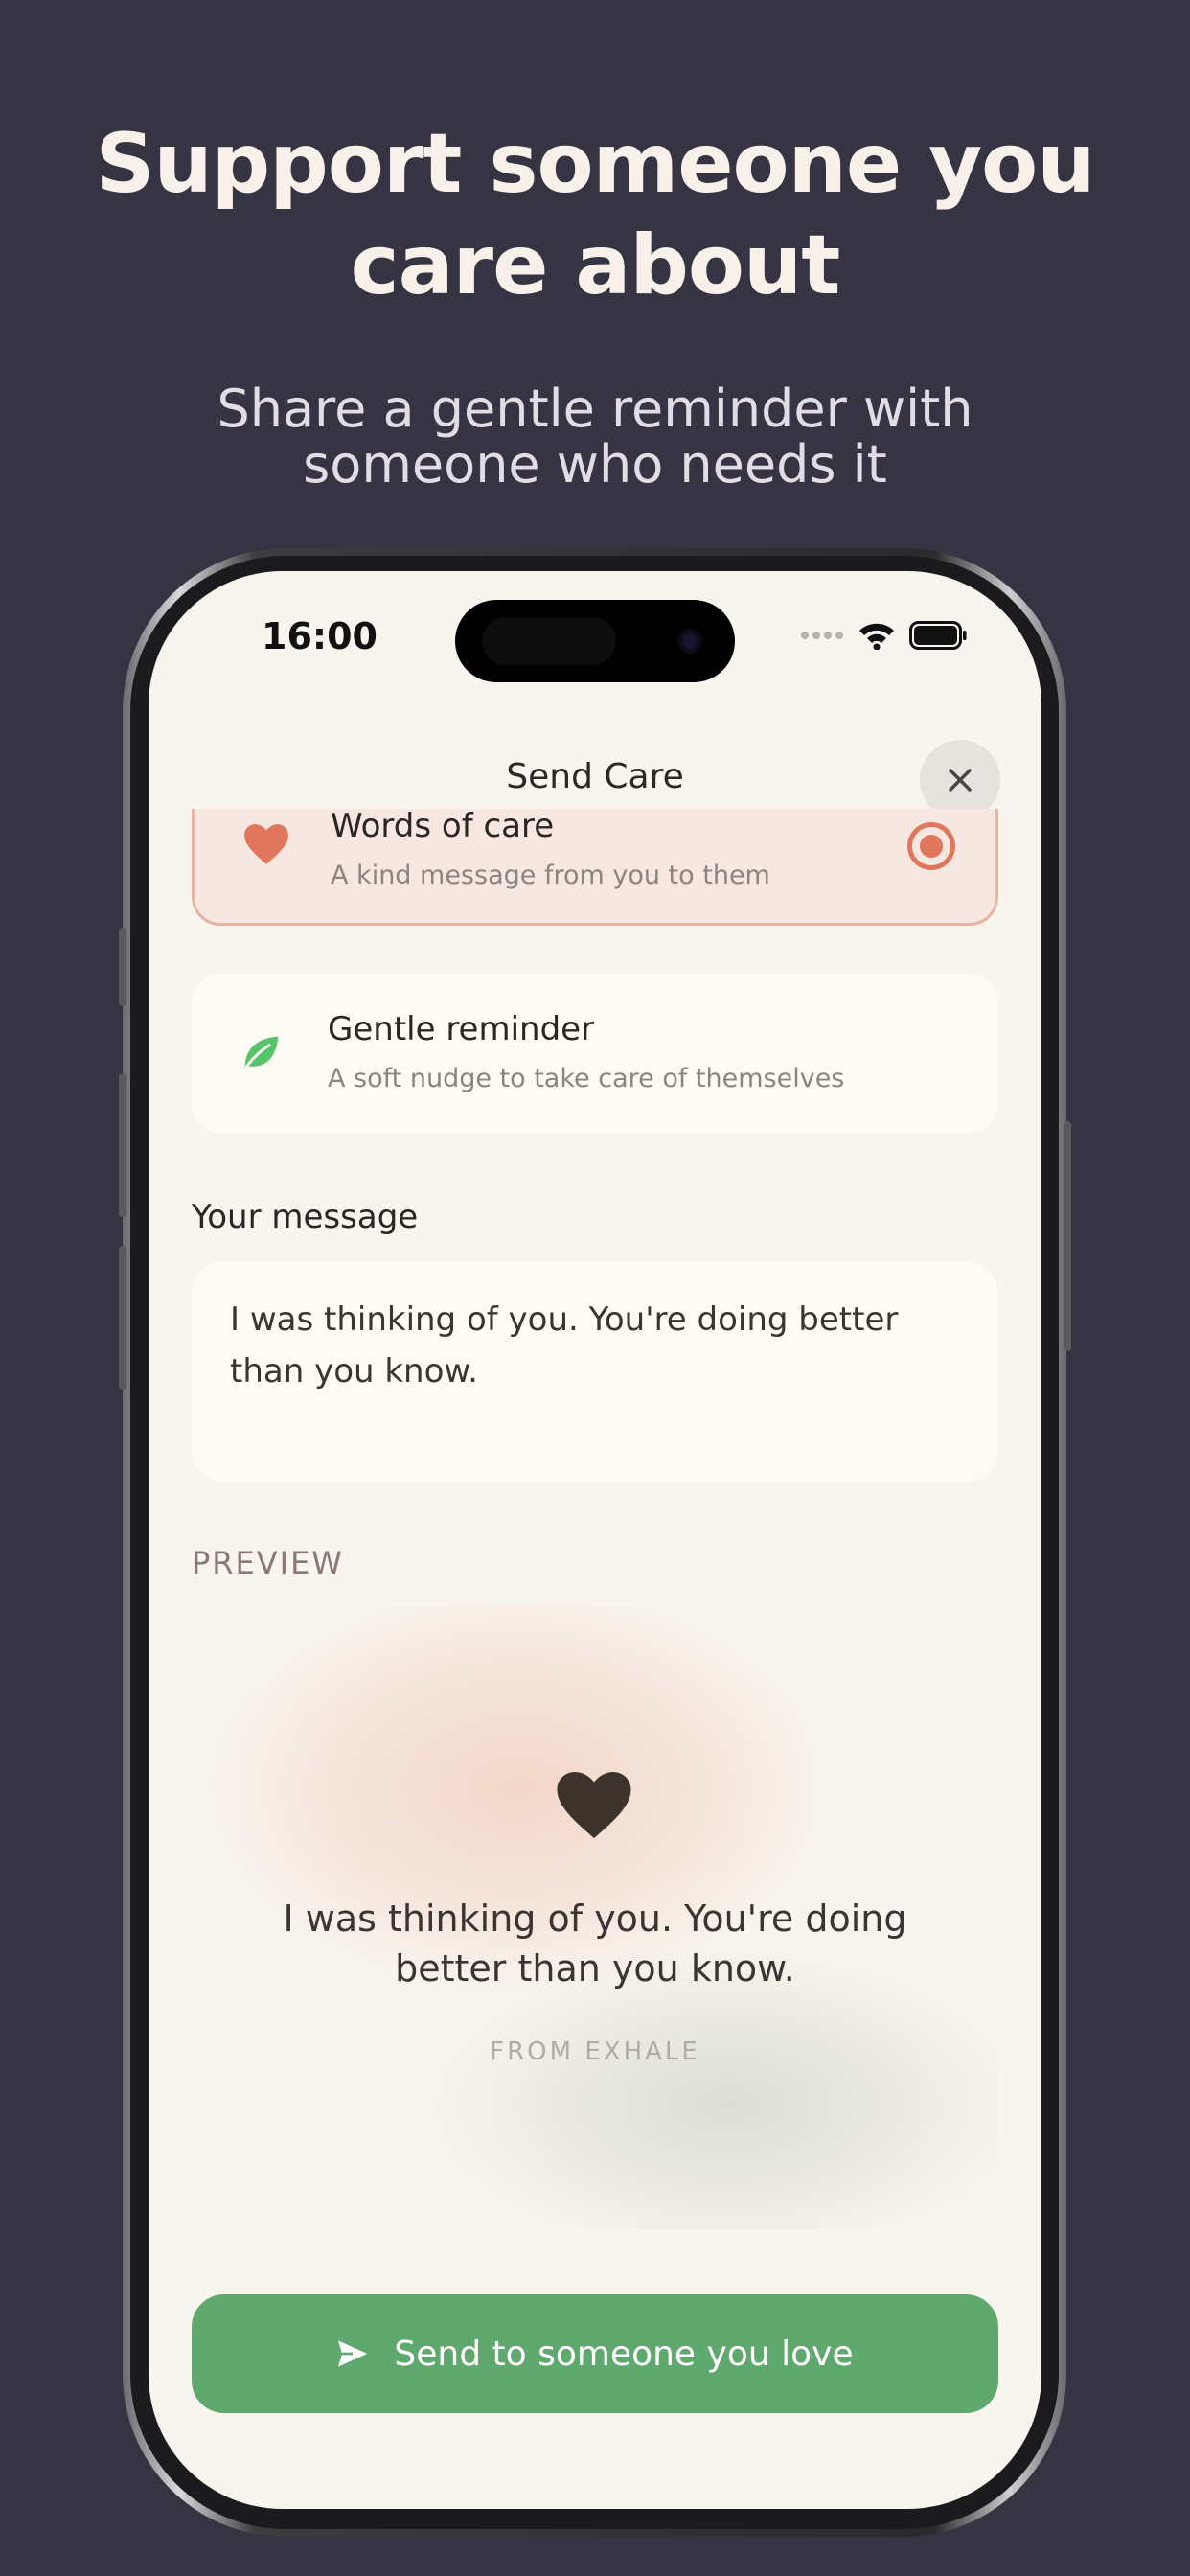 The image size is (1190, 2576). I want to click on option-title: Words of care, so click(443, 826).